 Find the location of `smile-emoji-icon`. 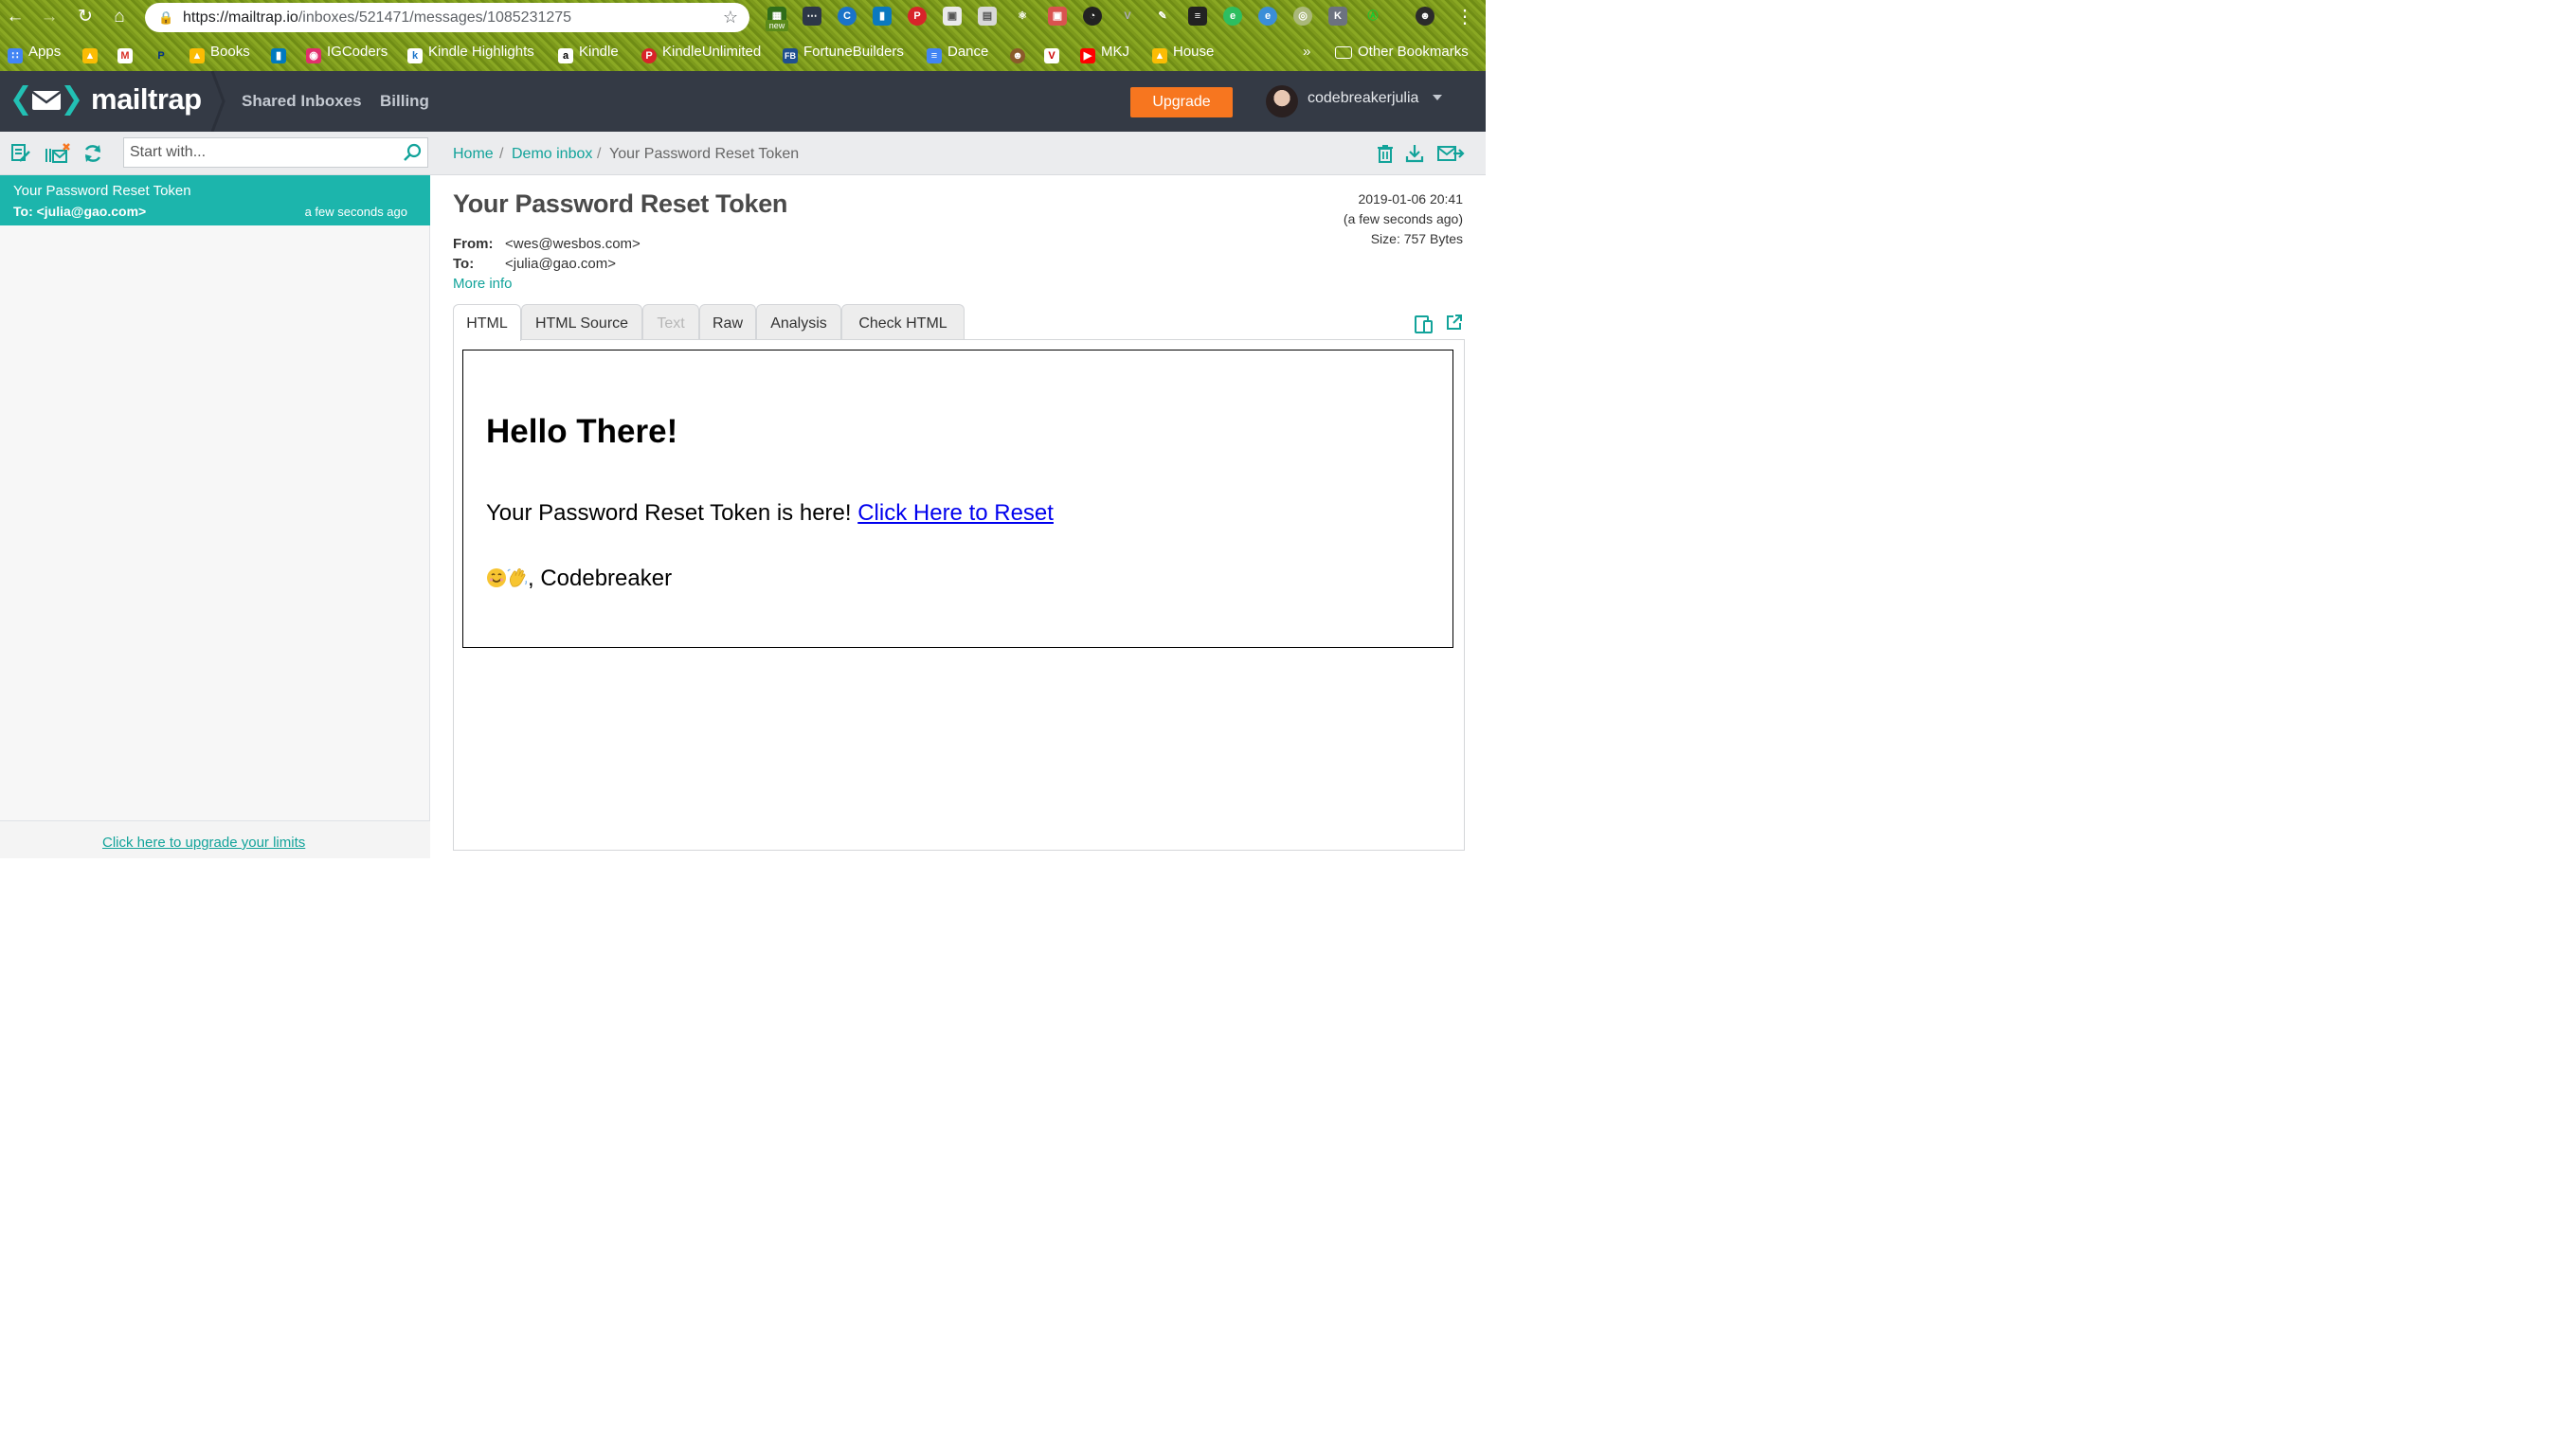

smile-emoji-icon is located at coordinates (497, 577).